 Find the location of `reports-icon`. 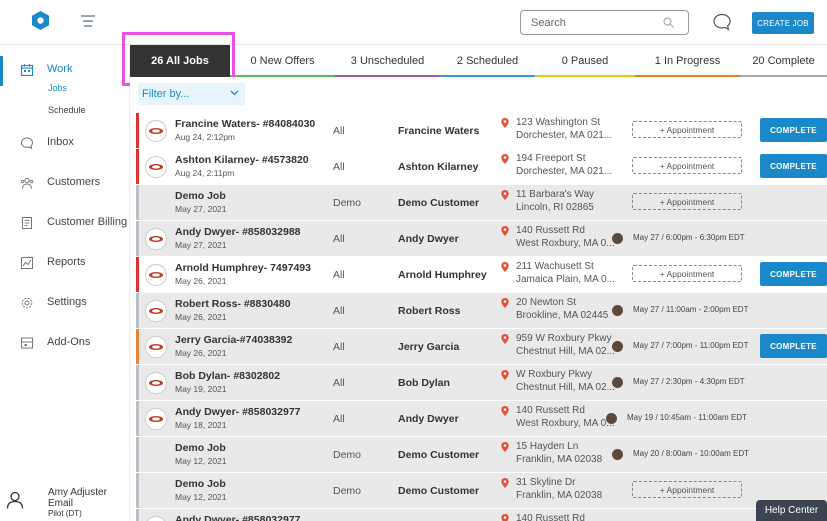

reports-icon is located at coordinates (27, 263).